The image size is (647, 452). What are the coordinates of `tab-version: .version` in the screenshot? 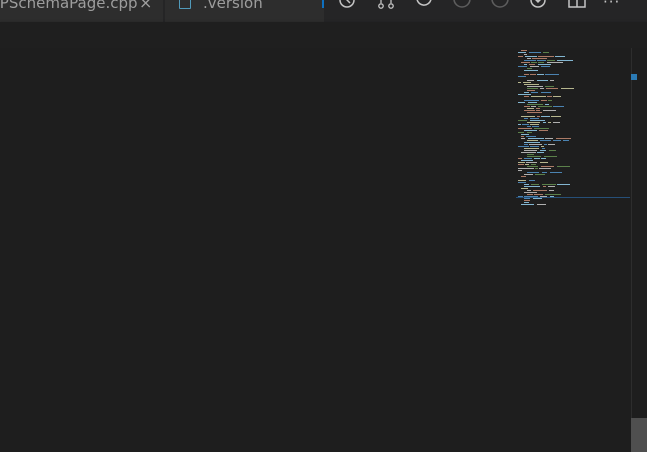 It's located at (245, 11).